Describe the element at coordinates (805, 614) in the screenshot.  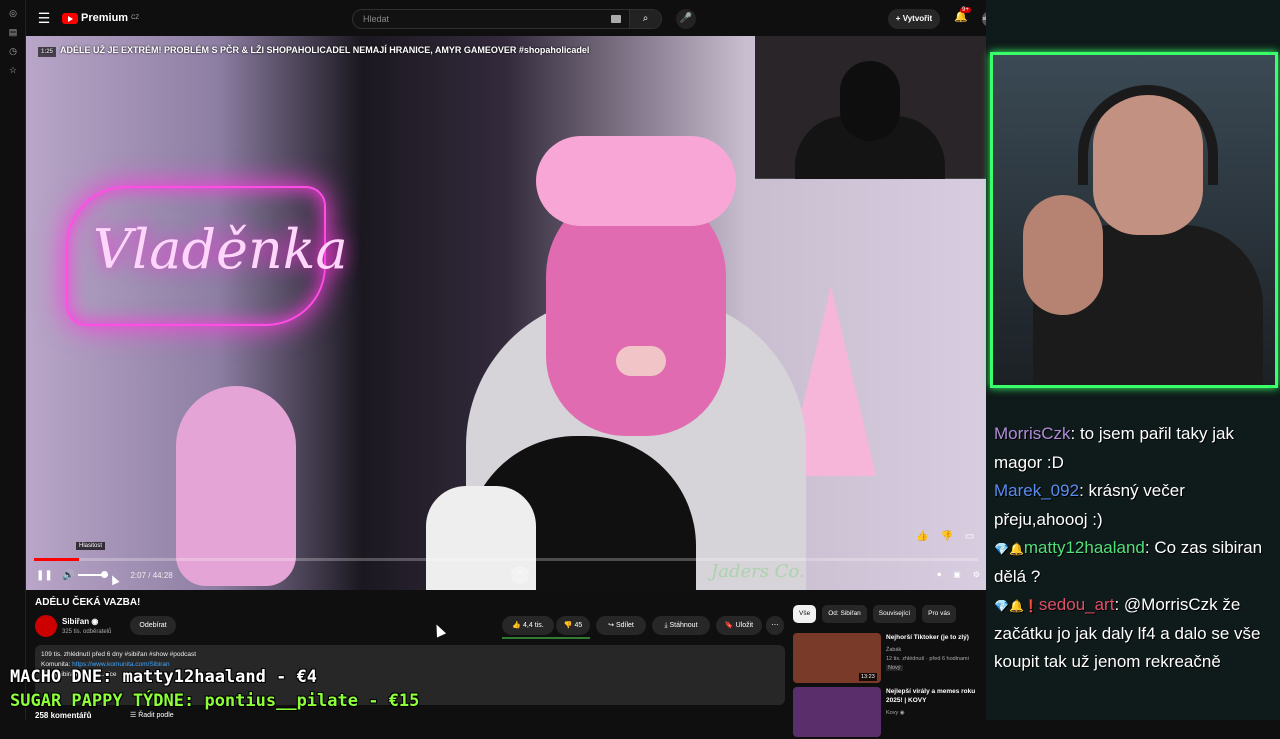
I see `chip-all: Vše` at that location.